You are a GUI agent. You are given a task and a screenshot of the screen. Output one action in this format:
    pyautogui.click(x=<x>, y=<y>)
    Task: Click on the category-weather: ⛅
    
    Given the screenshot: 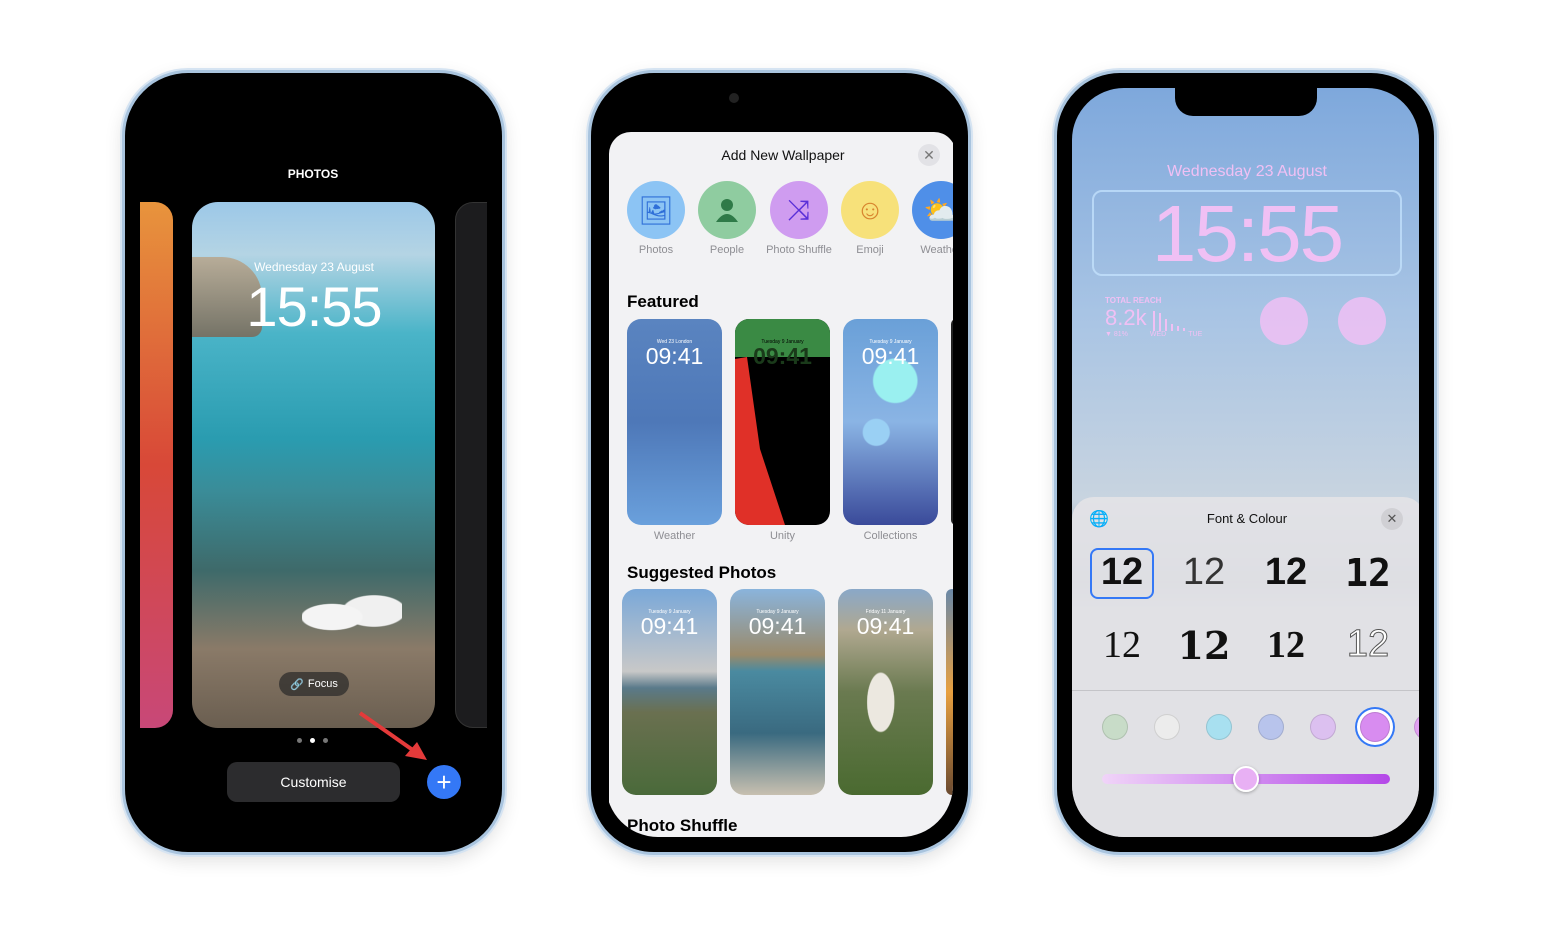 What is the action you would take?
    pyautogui.click(x=932, y=210)
    